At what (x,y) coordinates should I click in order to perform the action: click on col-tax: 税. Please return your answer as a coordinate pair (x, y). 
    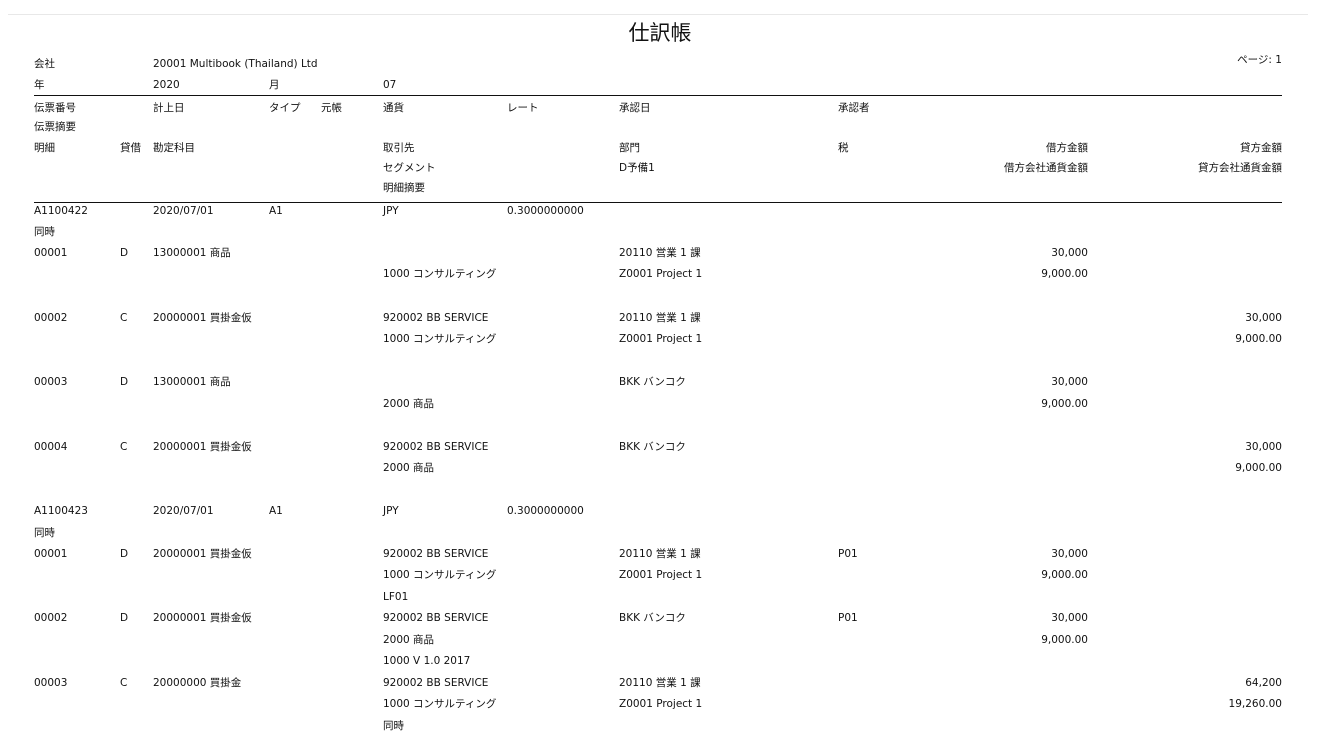
    Looking at the image, I should click on (843, 148).